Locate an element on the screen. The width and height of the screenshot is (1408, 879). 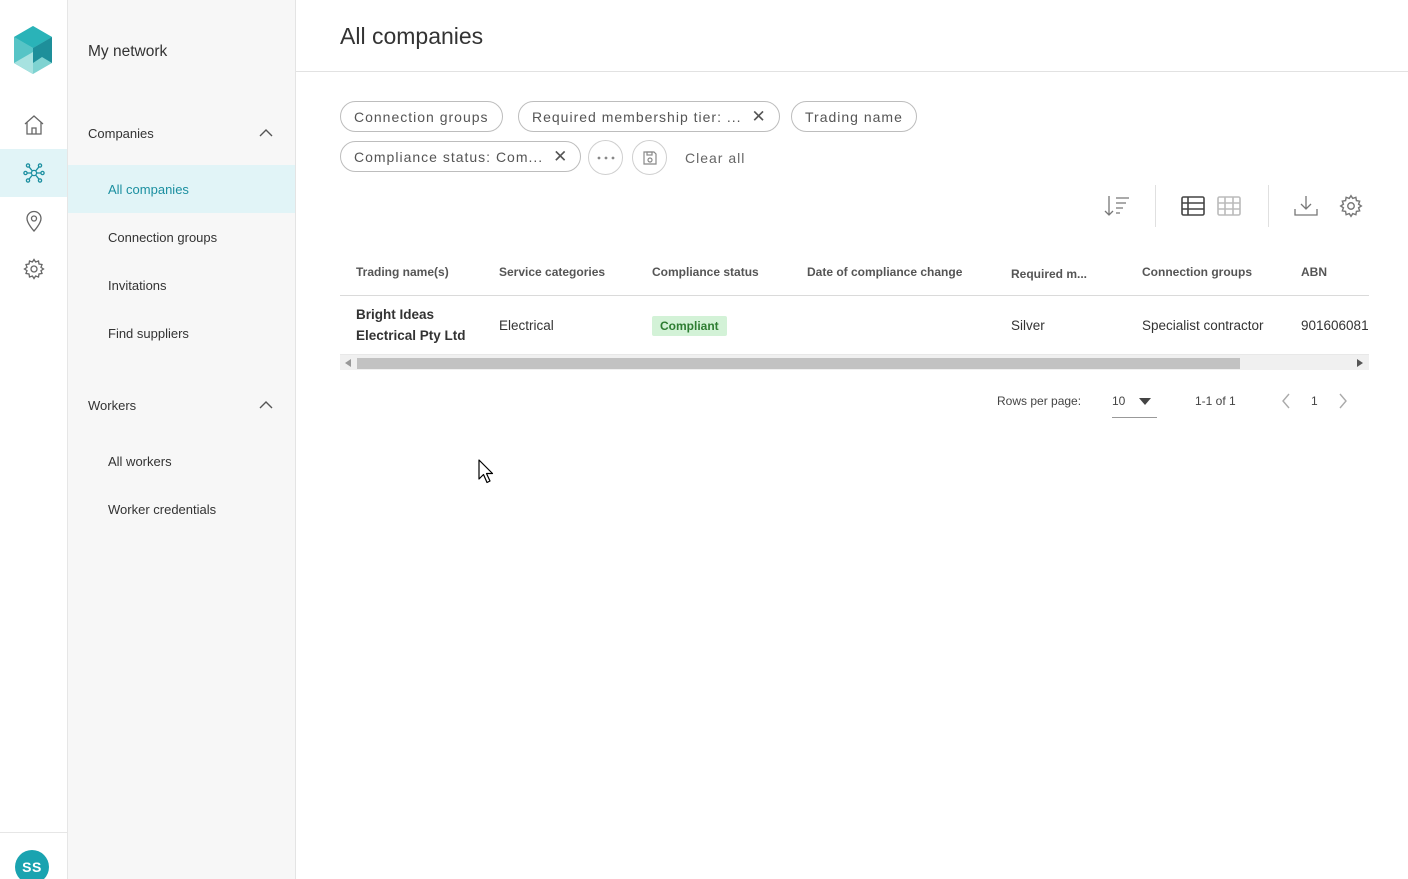
pagination-range: 1-1 of 1 is located at coordinates (1215, 401).